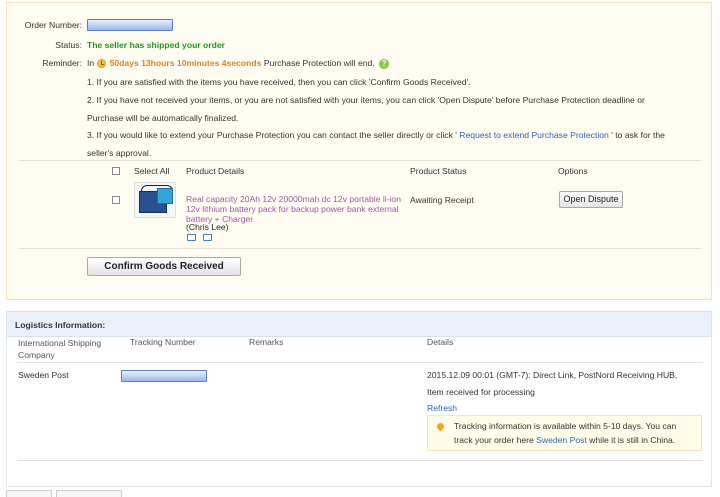  What do you see at coordinates (384, 63) in the screenshot?
I see `help-icon: ?` at bounding box center [384, 63].